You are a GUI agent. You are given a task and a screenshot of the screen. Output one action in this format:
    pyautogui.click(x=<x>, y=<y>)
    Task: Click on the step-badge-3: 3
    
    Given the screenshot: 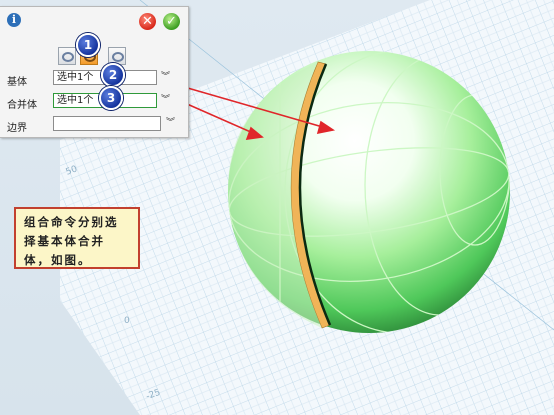 What is the action you would take?
    pyautogui.click(x=111, y=98)
    